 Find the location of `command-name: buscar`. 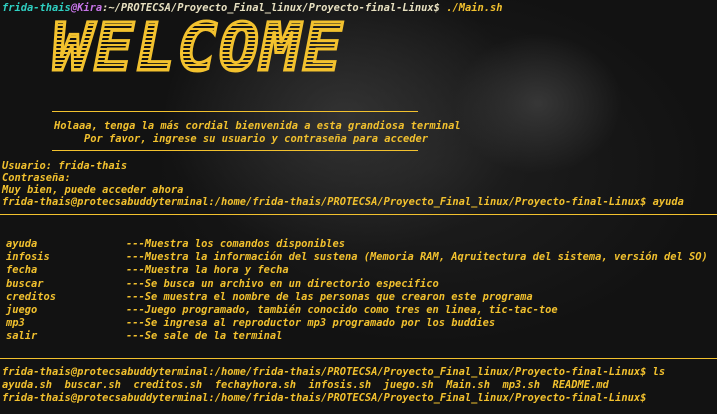

command-name: buscar is located at coordinates (25, 283).